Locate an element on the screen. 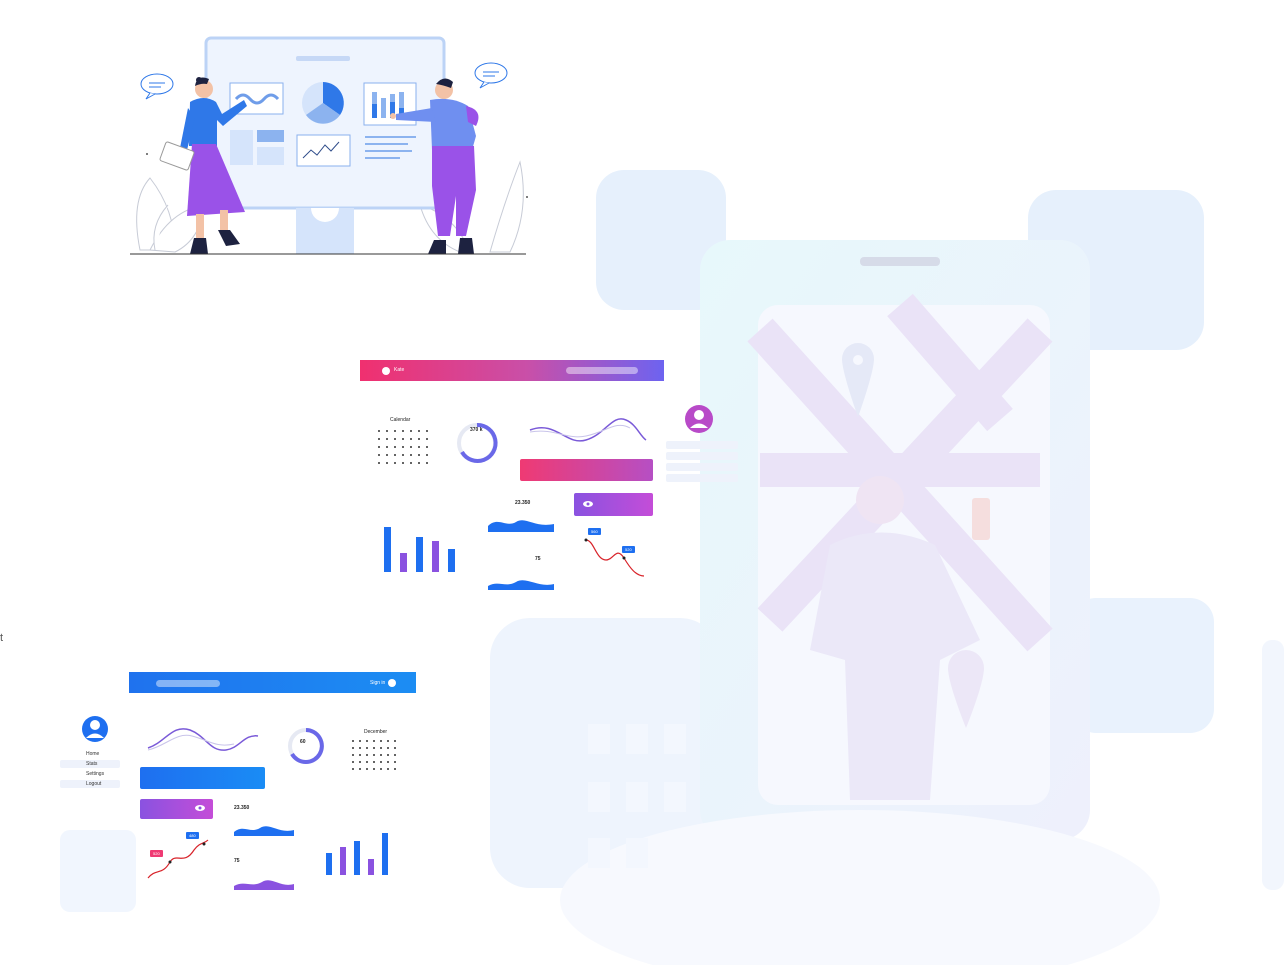 This screenshot has width=1284, height=965. side-menu-item: Settings is located at coordinates (90, 774).